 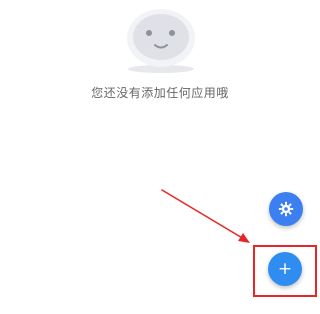 I want to click on plus-icon: +, so click(x=285, y=268).